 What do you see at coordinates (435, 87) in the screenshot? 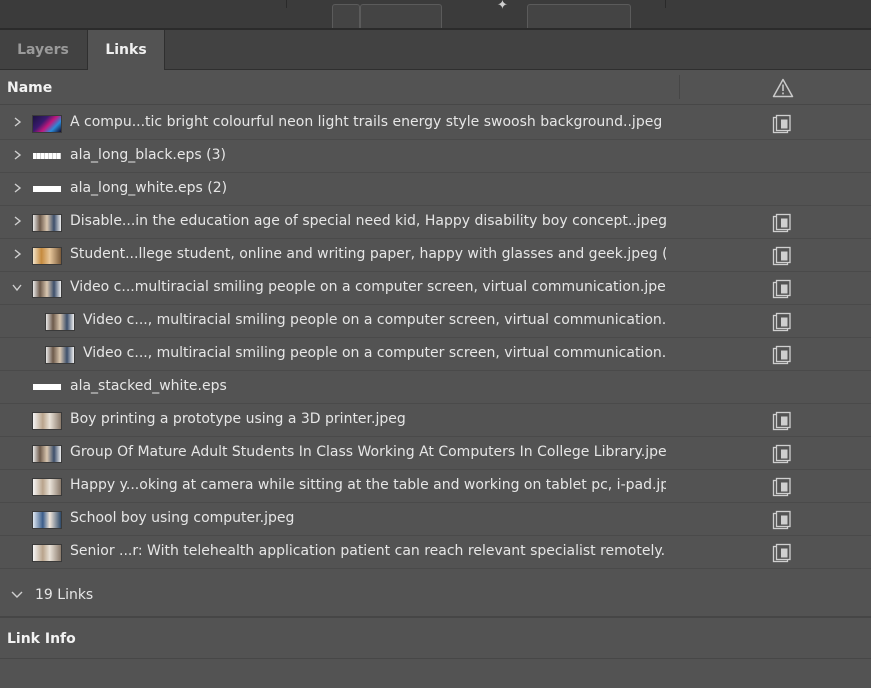
I see `column-header: Name` at bounding box center [435, 87].